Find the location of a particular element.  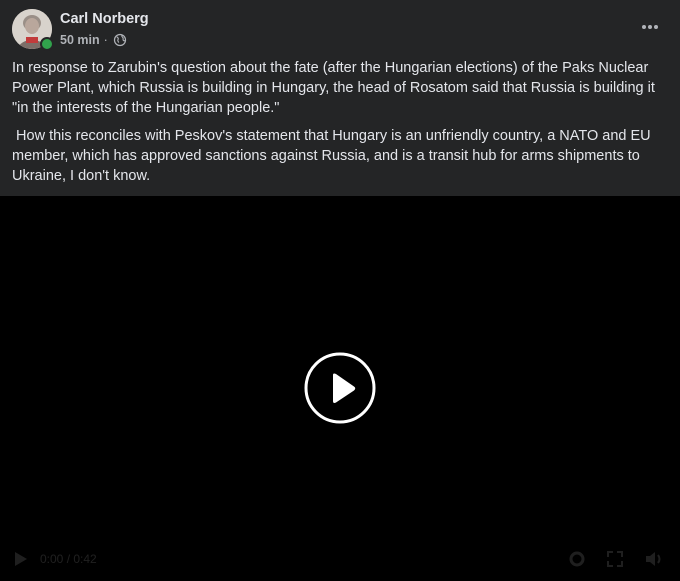

online-status-dot is located at coordinates (47, 44).